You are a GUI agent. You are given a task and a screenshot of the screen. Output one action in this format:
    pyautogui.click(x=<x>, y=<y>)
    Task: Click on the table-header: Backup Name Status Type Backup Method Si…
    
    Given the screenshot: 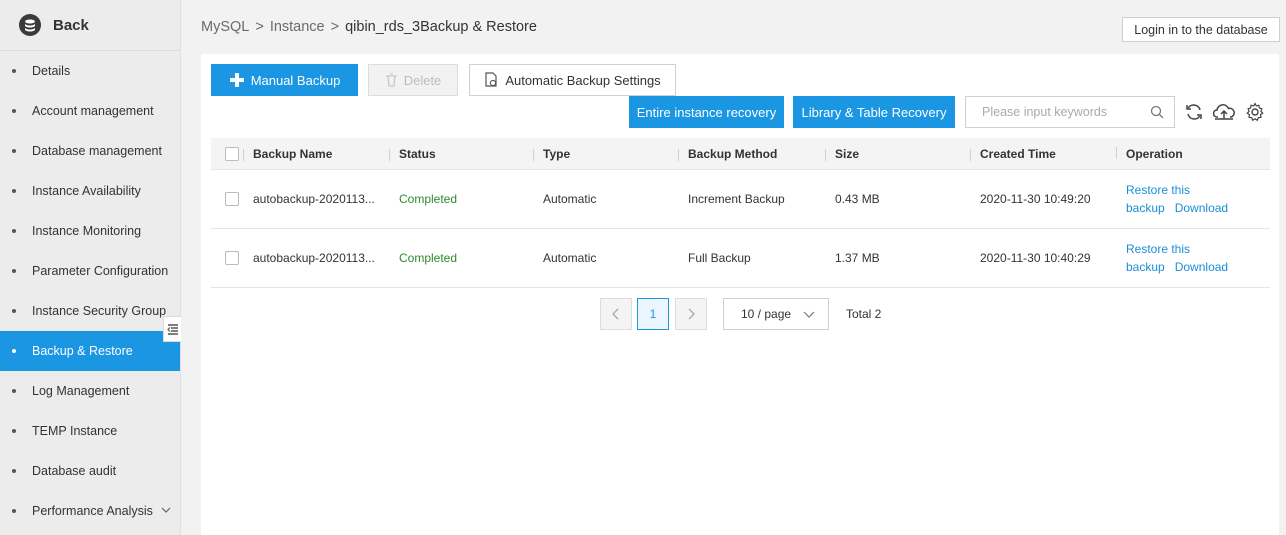 What is the action you would take?
    pyautogui.click(x=740, y=154)
    